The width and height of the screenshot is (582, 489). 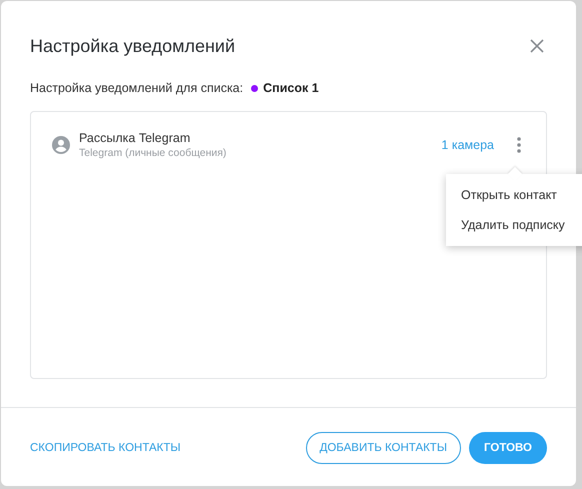 What do you see at coordinates (153, 153) in the screenshot?
I see `subscription-channel: Telegram (личные сообщения)` at bounding box center [153, 153].